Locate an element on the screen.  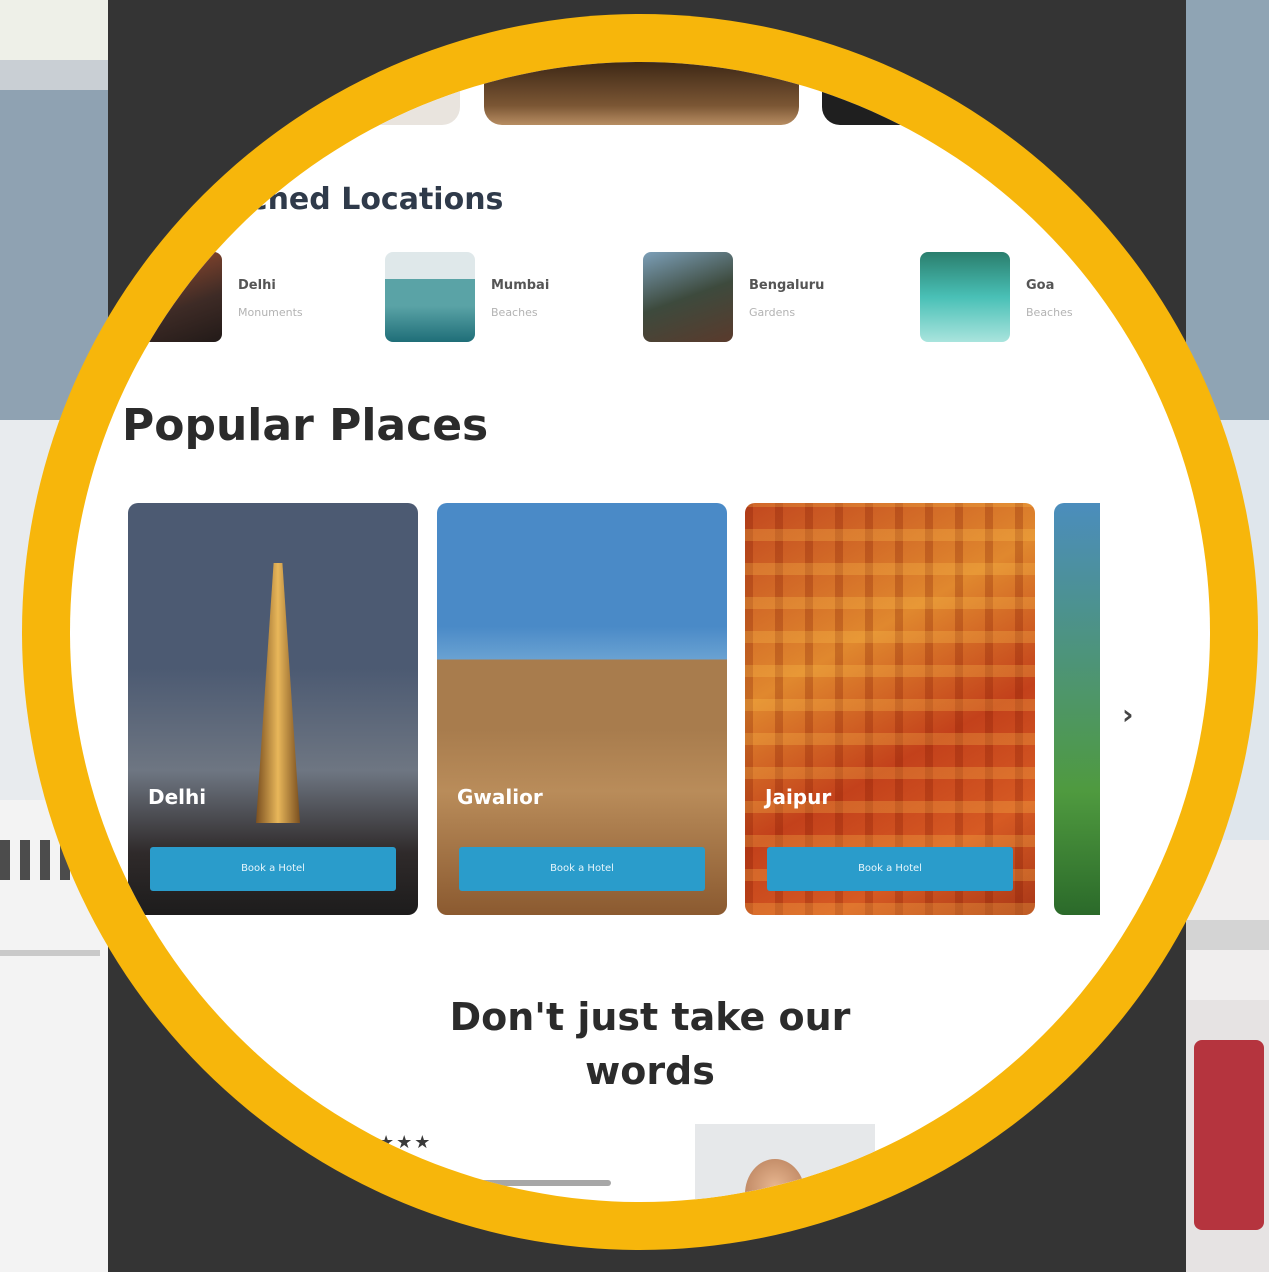
rating-stars: ★★★ is located at coordinates (405, 1142).